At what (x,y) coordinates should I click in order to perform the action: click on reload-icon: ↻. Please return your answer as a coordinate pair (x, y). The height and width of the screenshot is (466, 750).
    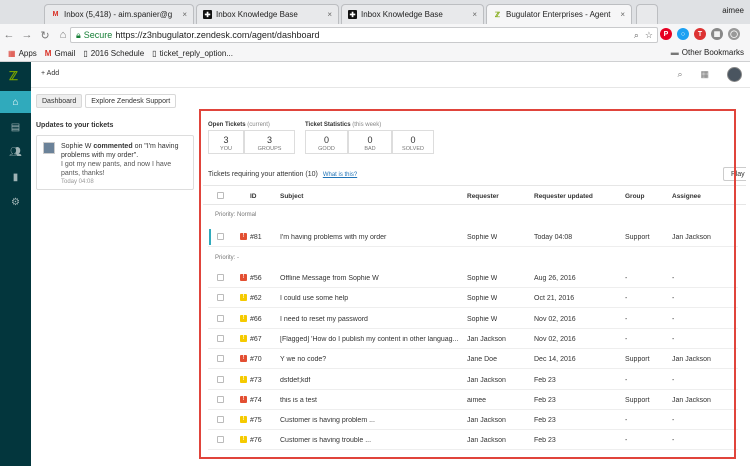
    Looking at the image, I should click on (45, 35).